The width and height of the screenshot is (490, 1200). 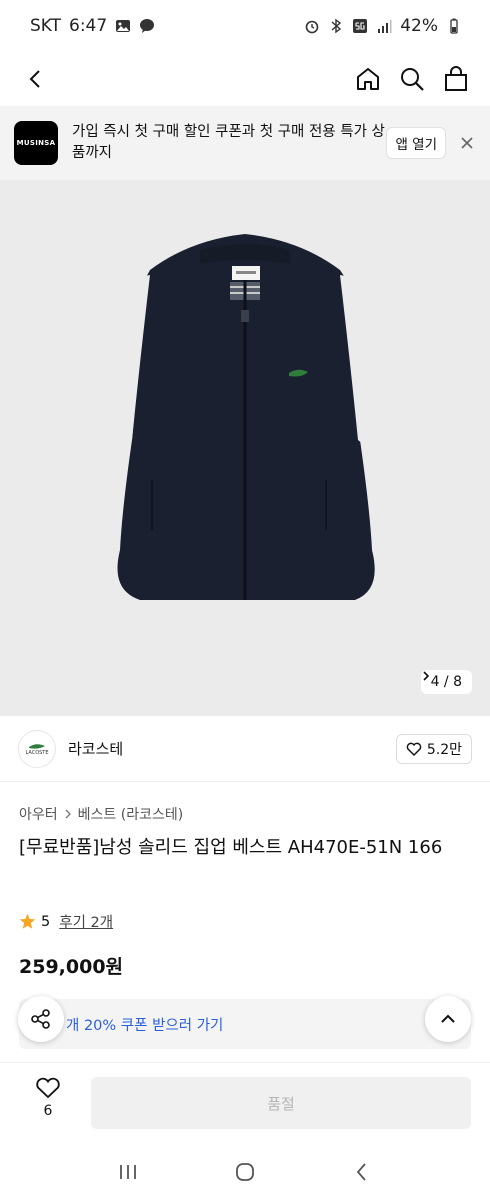 I want to click on brand-logo: LACOSTE, so click(x=37, y=748).